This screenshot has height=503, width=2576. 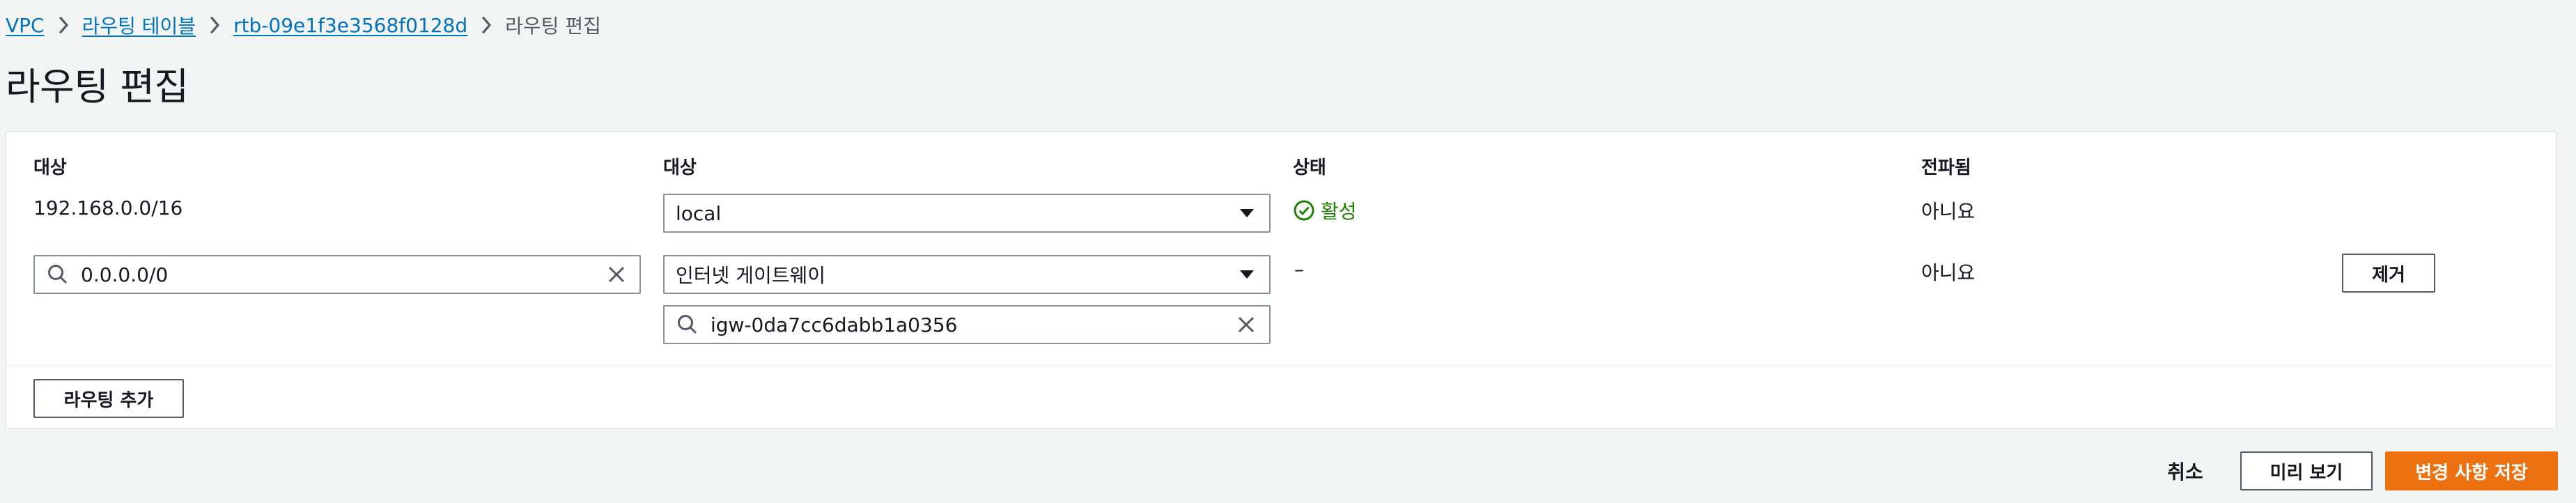 I want to click on target-type-select: 인터넷 게이트웨이, so click(x=967, y=274).